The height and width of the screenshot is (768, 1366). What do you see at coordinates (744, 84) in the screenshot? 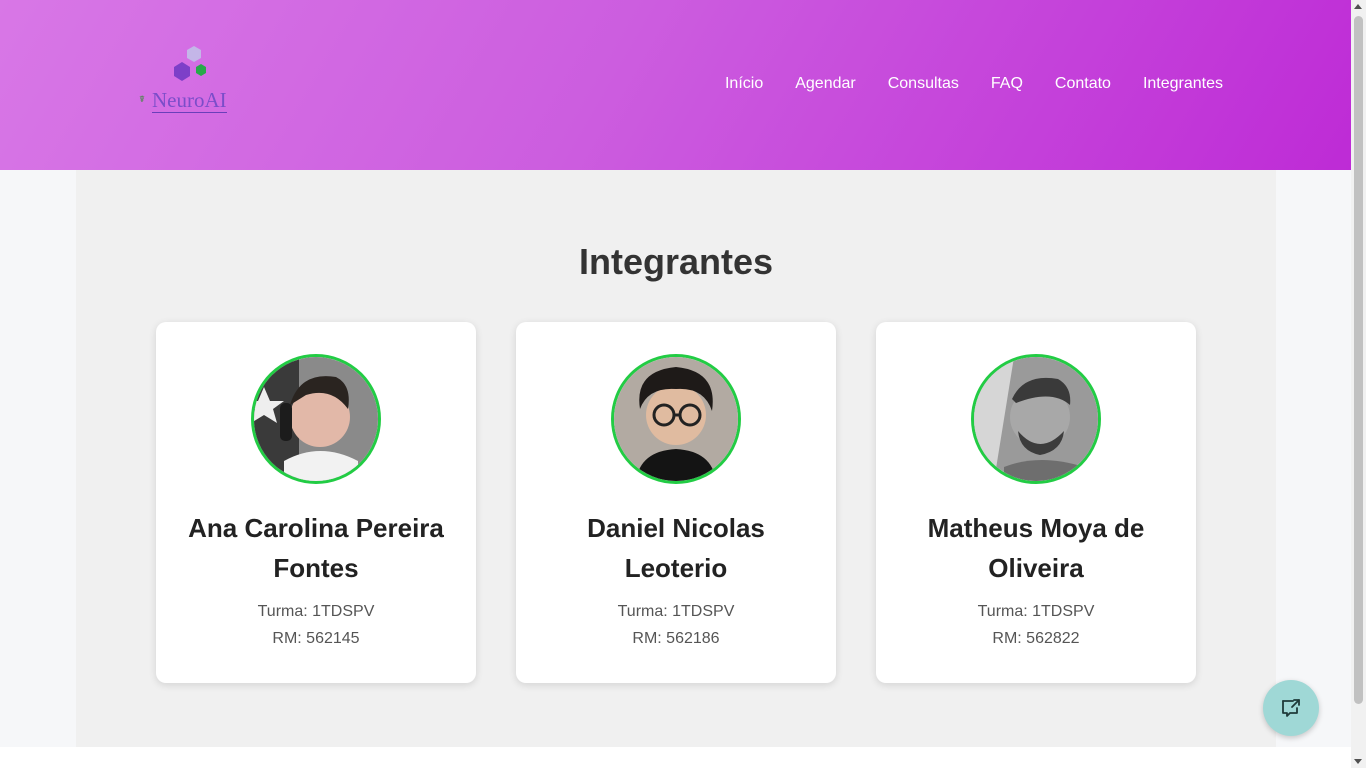
I see `nav-inicio: Início` at bounding box center [744, 84].